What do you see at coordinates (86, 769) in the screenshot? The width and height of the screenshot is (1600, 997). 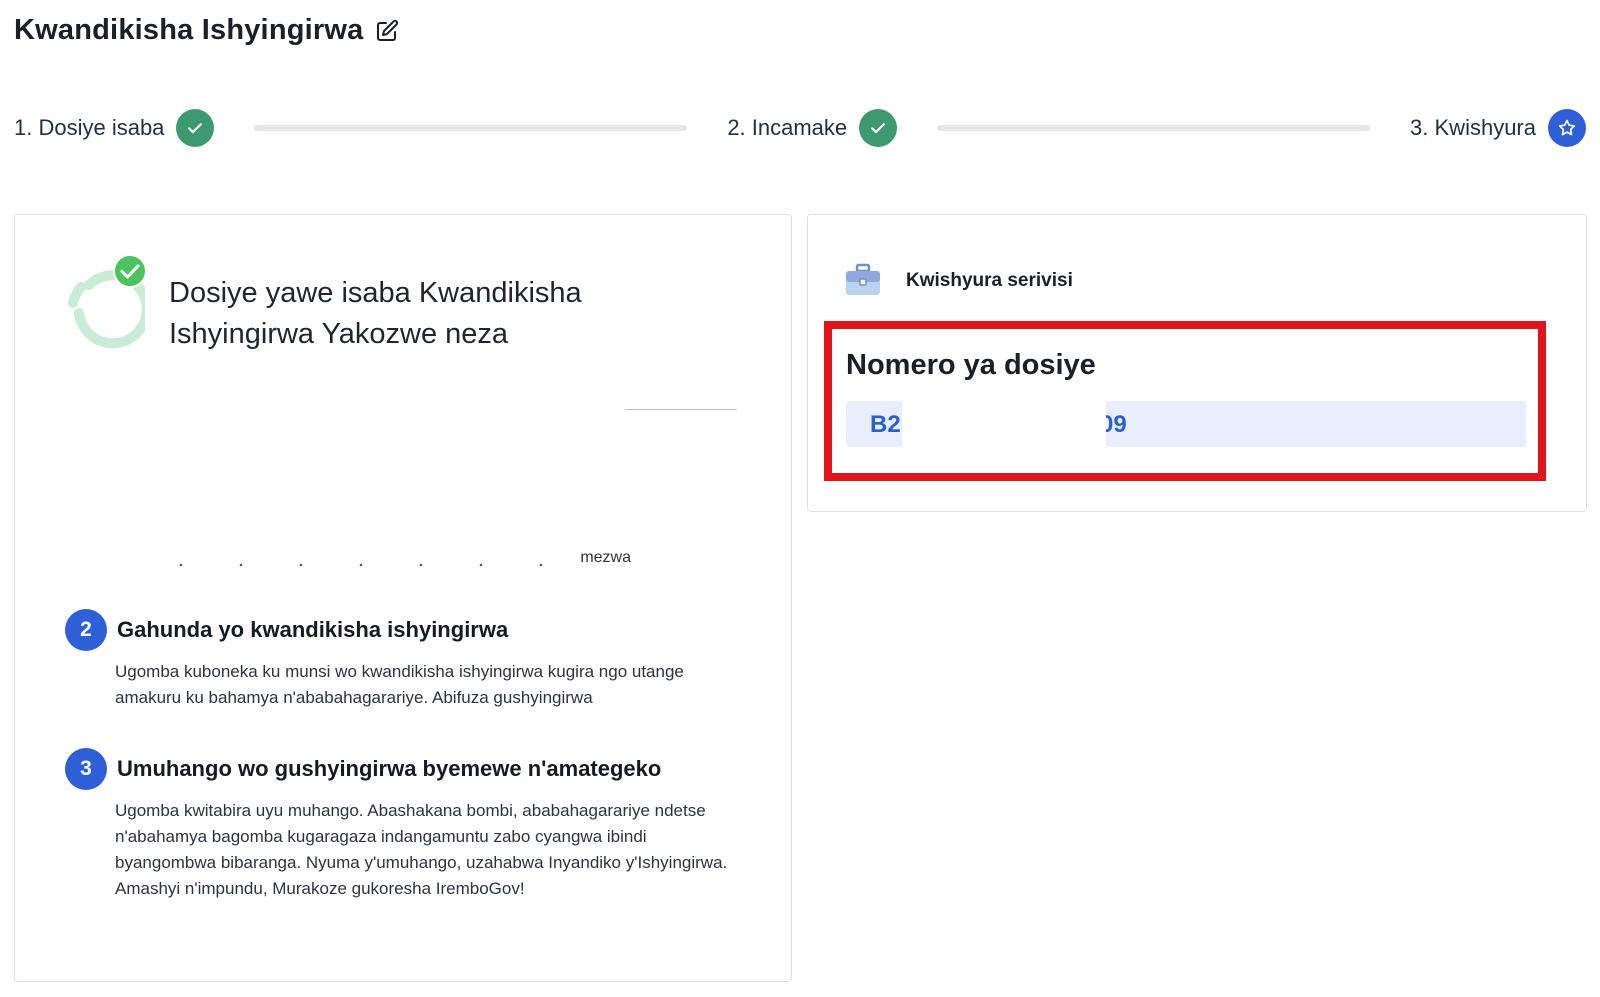 I see `step-number-badge: 3` at bounding box center [86, 769].